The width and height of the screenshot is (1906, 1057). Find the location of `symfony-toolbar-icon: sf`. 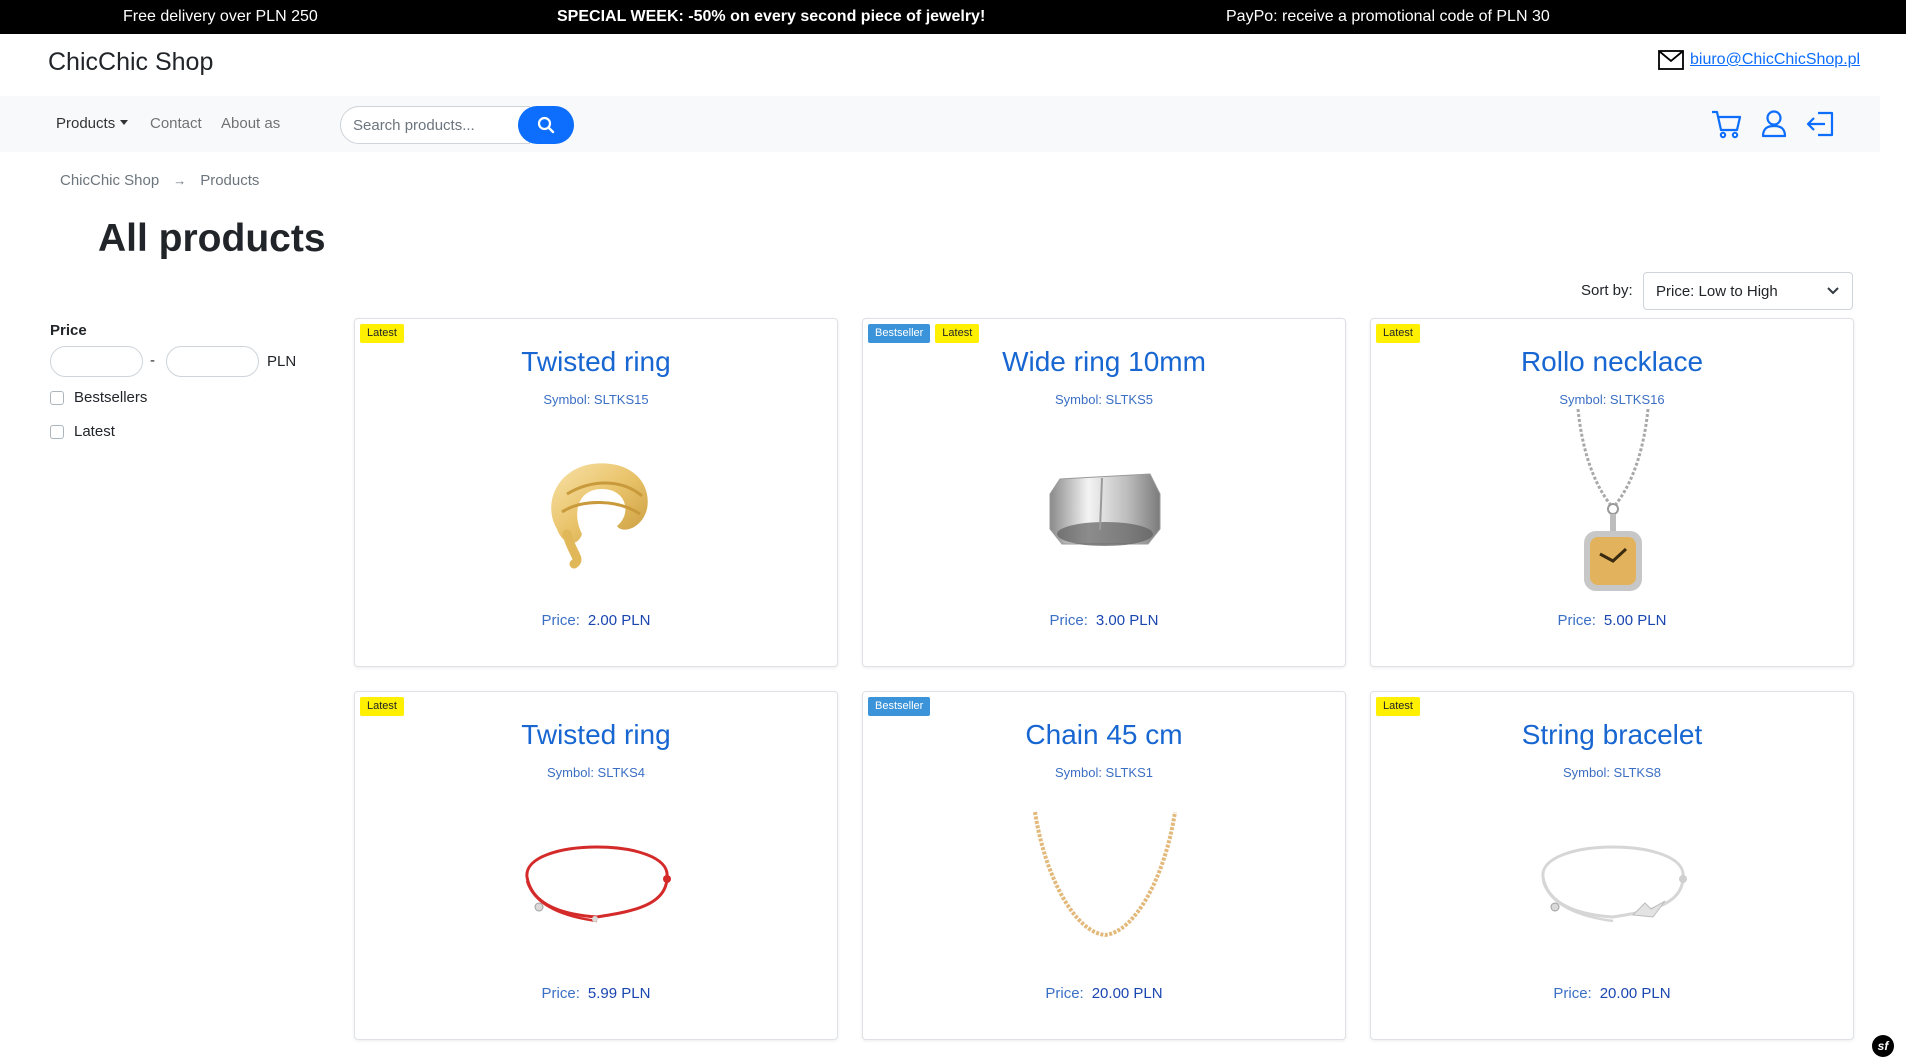

symfony-toolbar-icon: sf is located at coordinates (1883, 1046).